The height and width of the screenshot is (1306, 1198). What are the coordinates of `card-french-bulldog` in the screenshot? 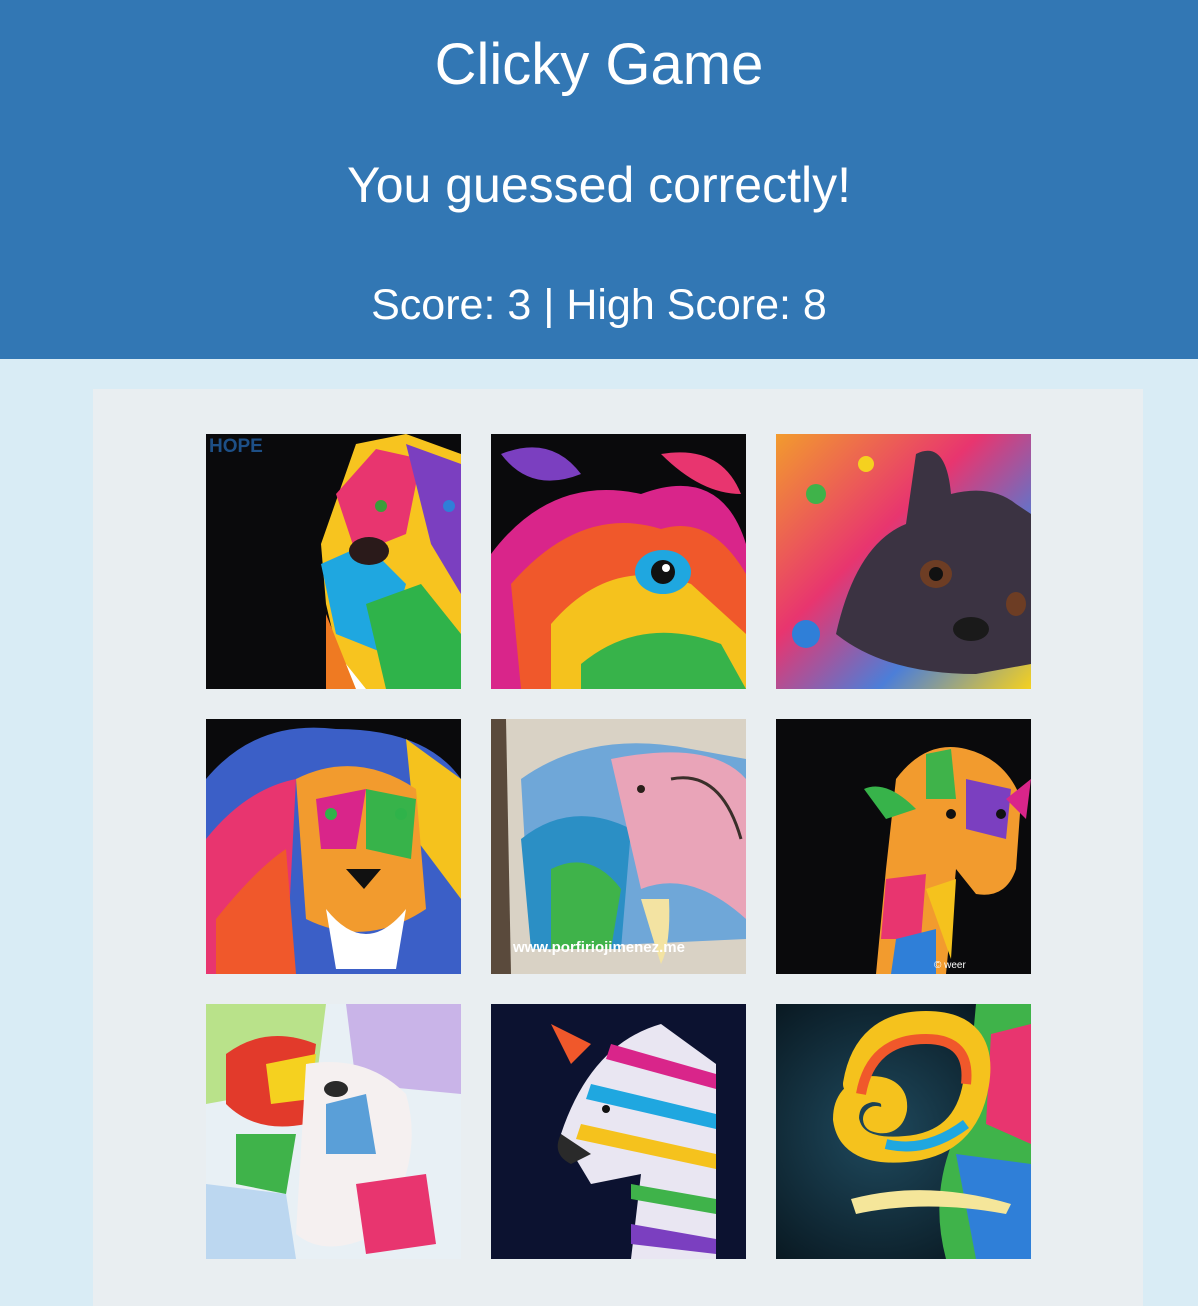 It's located at (903, 561).